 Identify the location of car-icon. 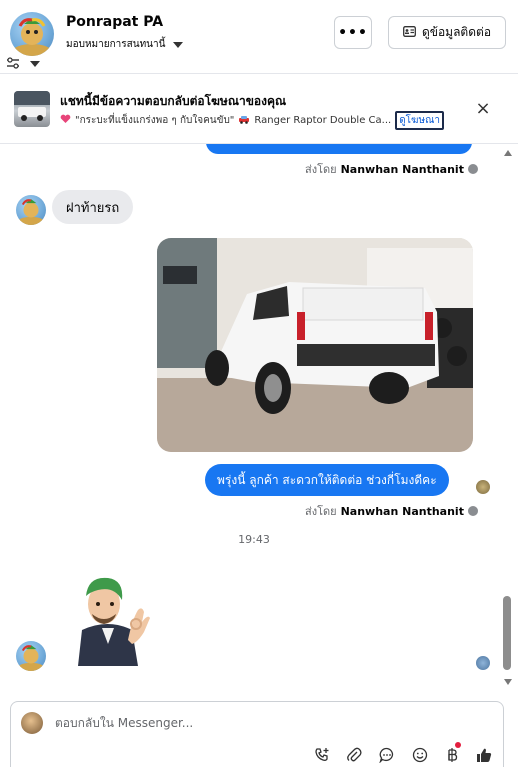
(244, 121).